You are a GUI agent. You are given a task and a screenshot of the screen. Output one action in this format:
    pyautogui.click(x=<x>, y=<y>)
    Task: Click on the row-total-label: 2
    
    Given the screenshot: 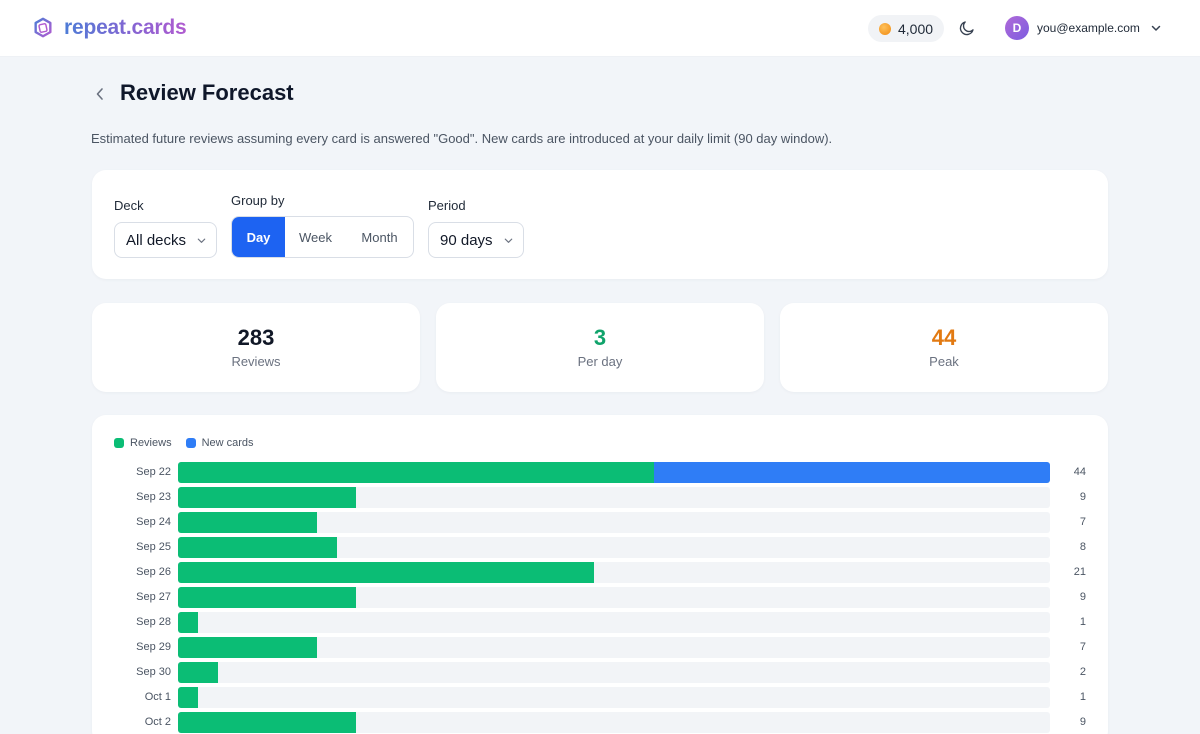 What is the action you would take?
    pyautogui.click(x=1082, y=672)
    